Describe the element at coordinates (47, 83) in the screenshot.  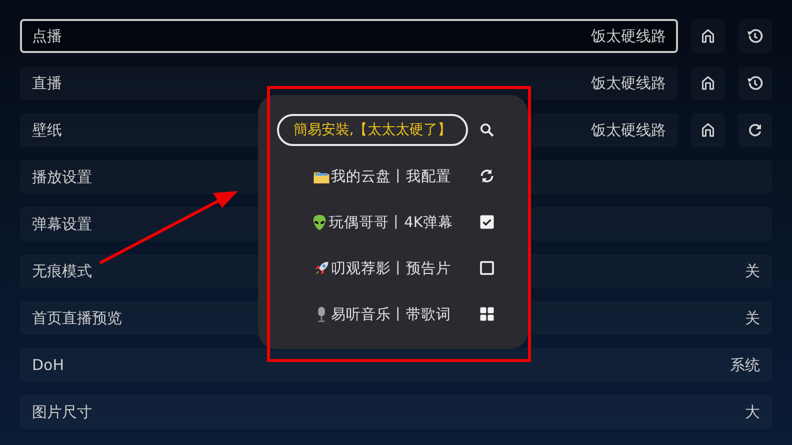
I see `setting-label: 直播` at that location.